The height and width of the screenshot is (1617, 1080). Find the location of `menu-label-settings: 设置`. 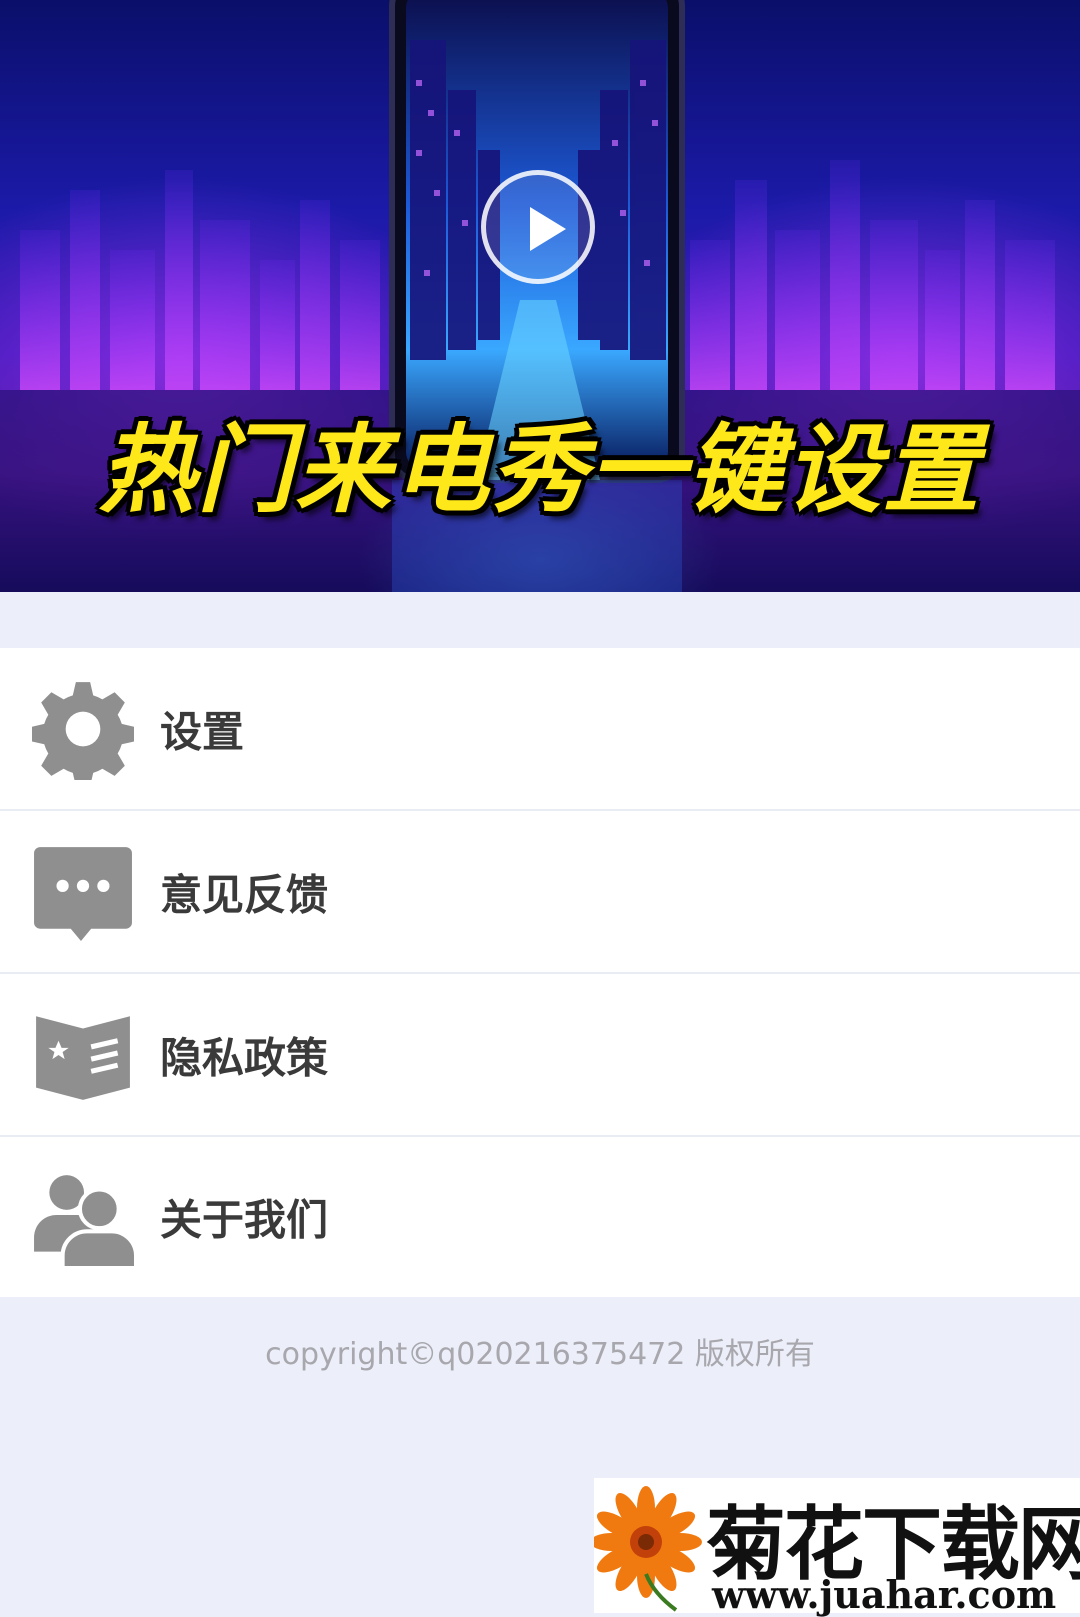

menu-label-settings: 设置 is located at coordinates (202, 731).